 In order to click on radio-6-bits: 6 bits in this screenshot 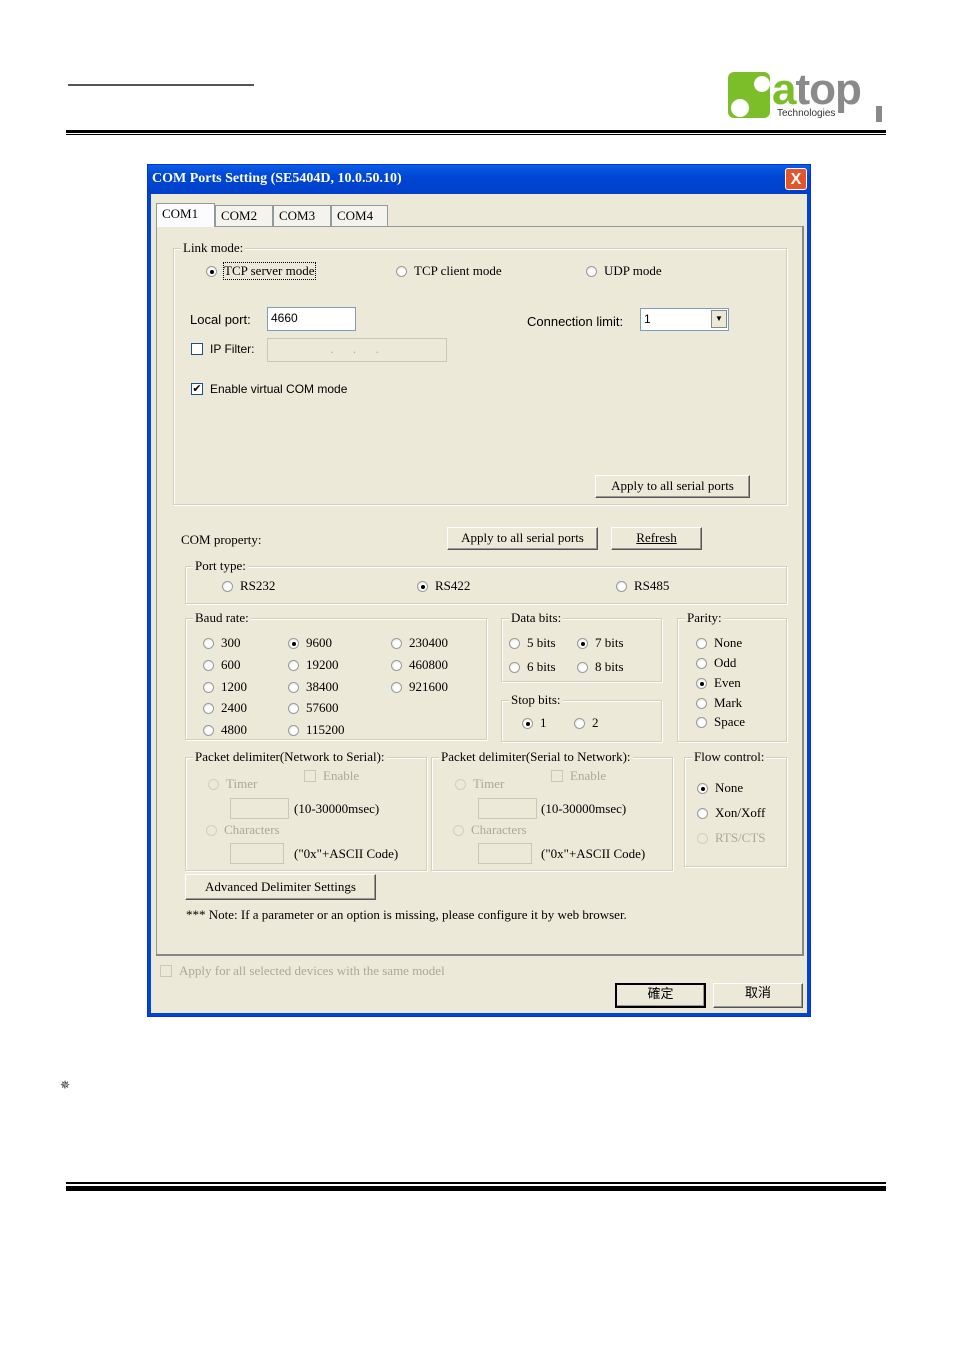, I will do `click(532, 667)`.